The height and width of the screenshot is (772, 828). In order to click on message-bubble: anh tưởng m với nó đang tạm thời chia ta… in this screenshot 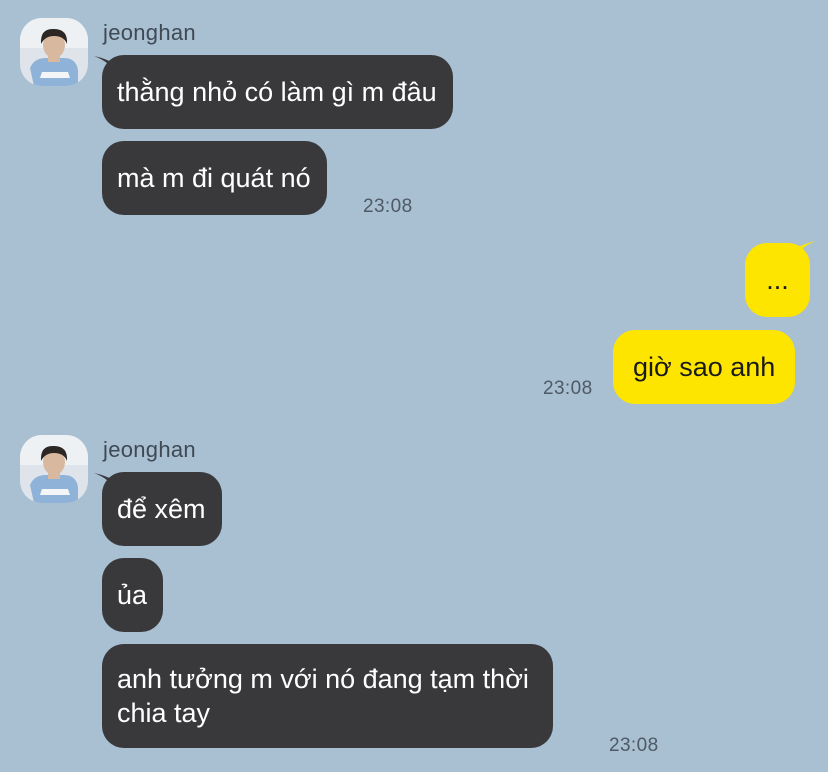, I will do `click(327, 696)`.